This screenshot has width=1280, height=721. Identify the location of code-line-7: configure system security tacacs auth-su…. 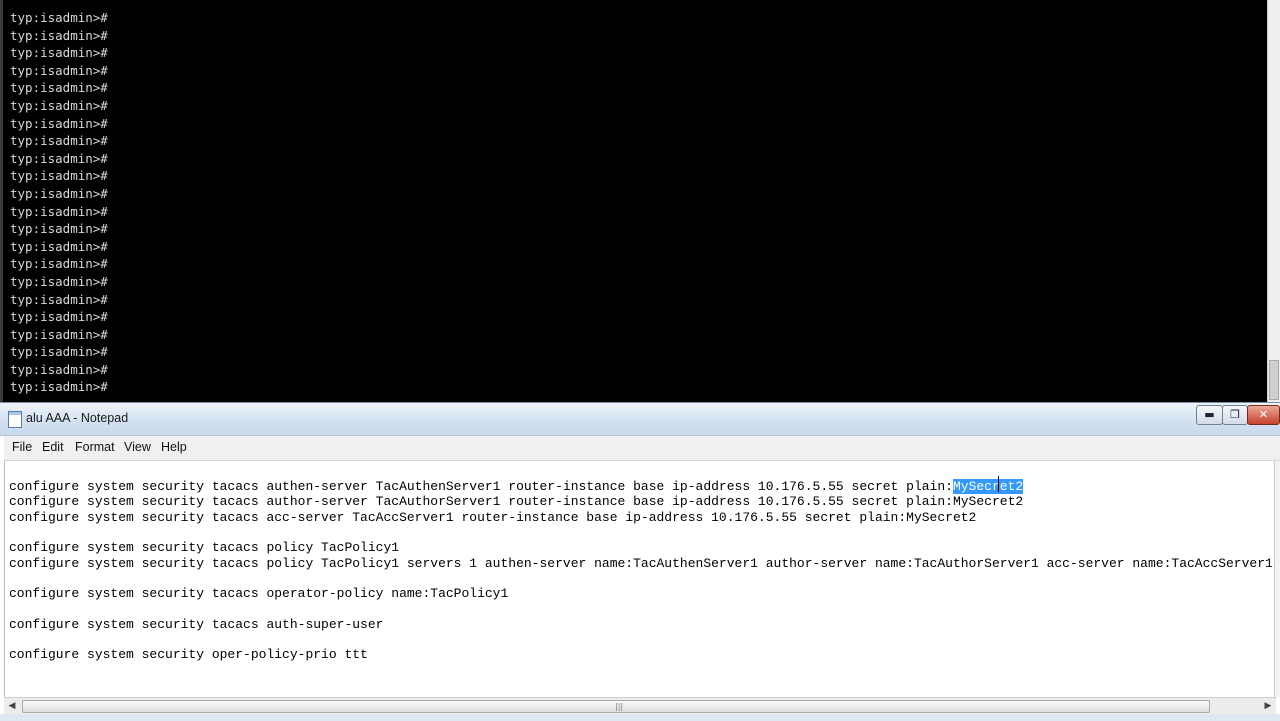
(196, 624).